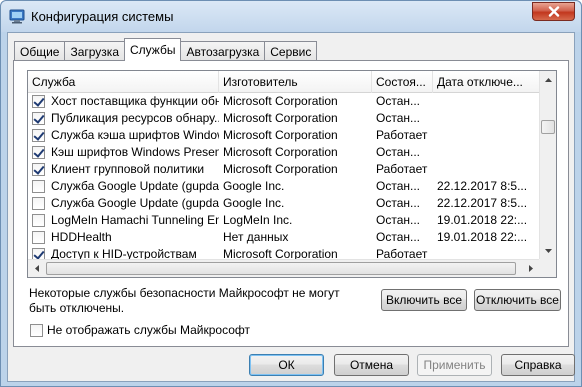 The height and width of the screenshot is (387, 582). I want to click on window-title: Конфигурация системы, so click(102, 16).